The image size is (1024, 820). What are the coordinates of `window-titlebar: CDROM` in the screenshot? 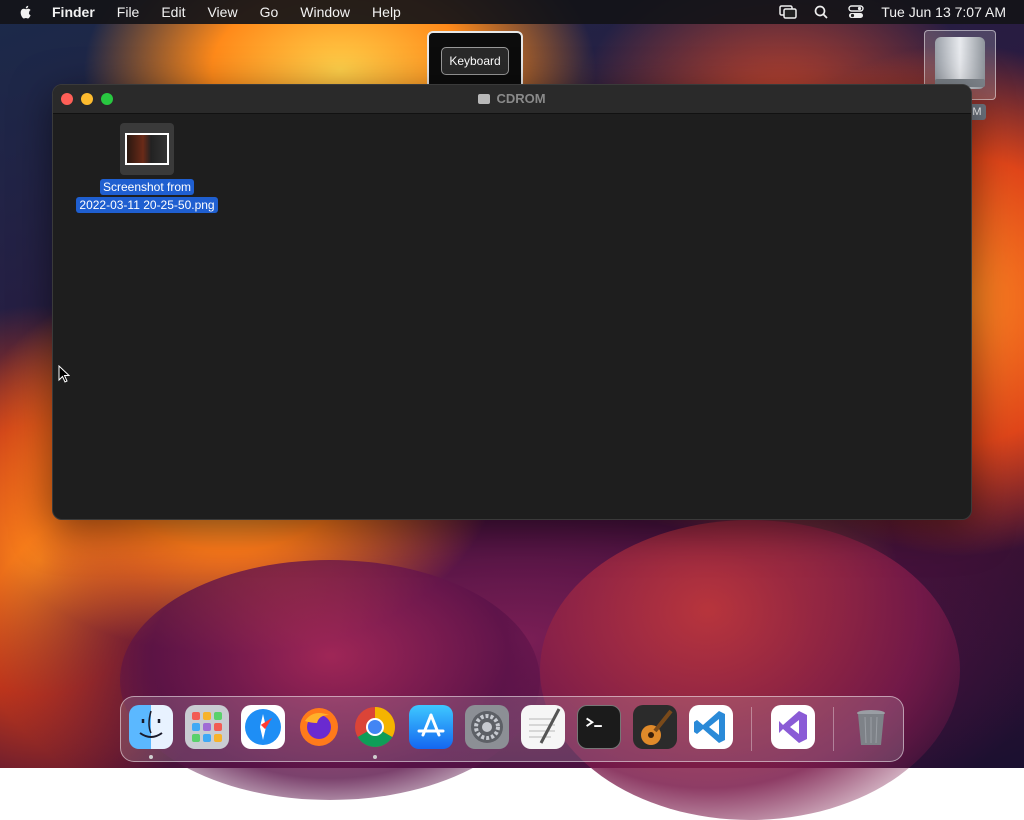 It's located at (512, 99).